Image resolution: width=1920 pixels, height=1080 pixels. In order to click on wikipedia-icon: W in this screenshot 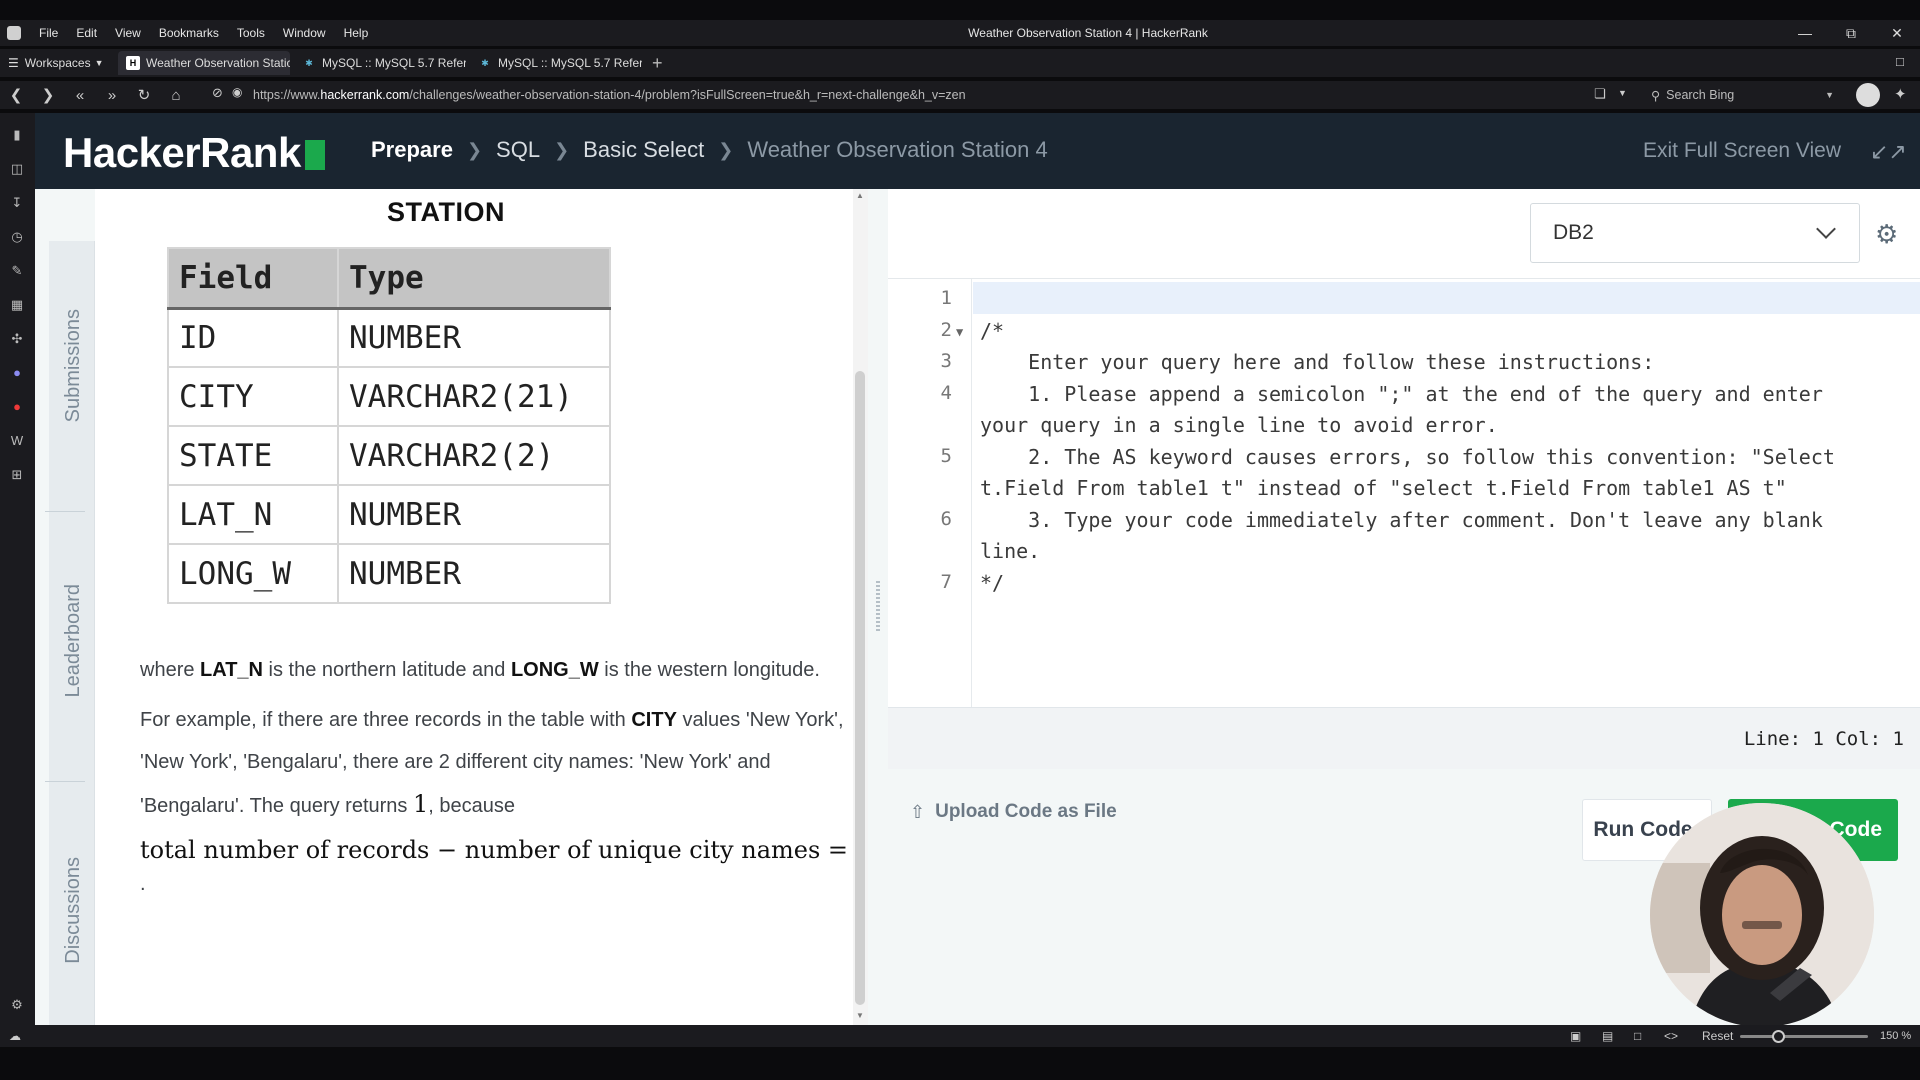, I will do `click(17, 441)`.